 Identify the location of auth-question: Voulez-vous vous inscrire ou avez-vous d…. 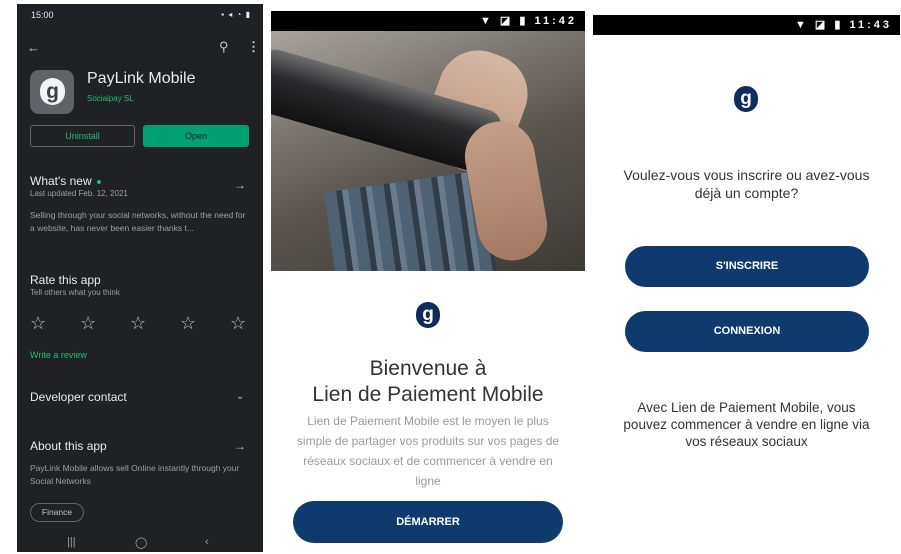
(746, 184).